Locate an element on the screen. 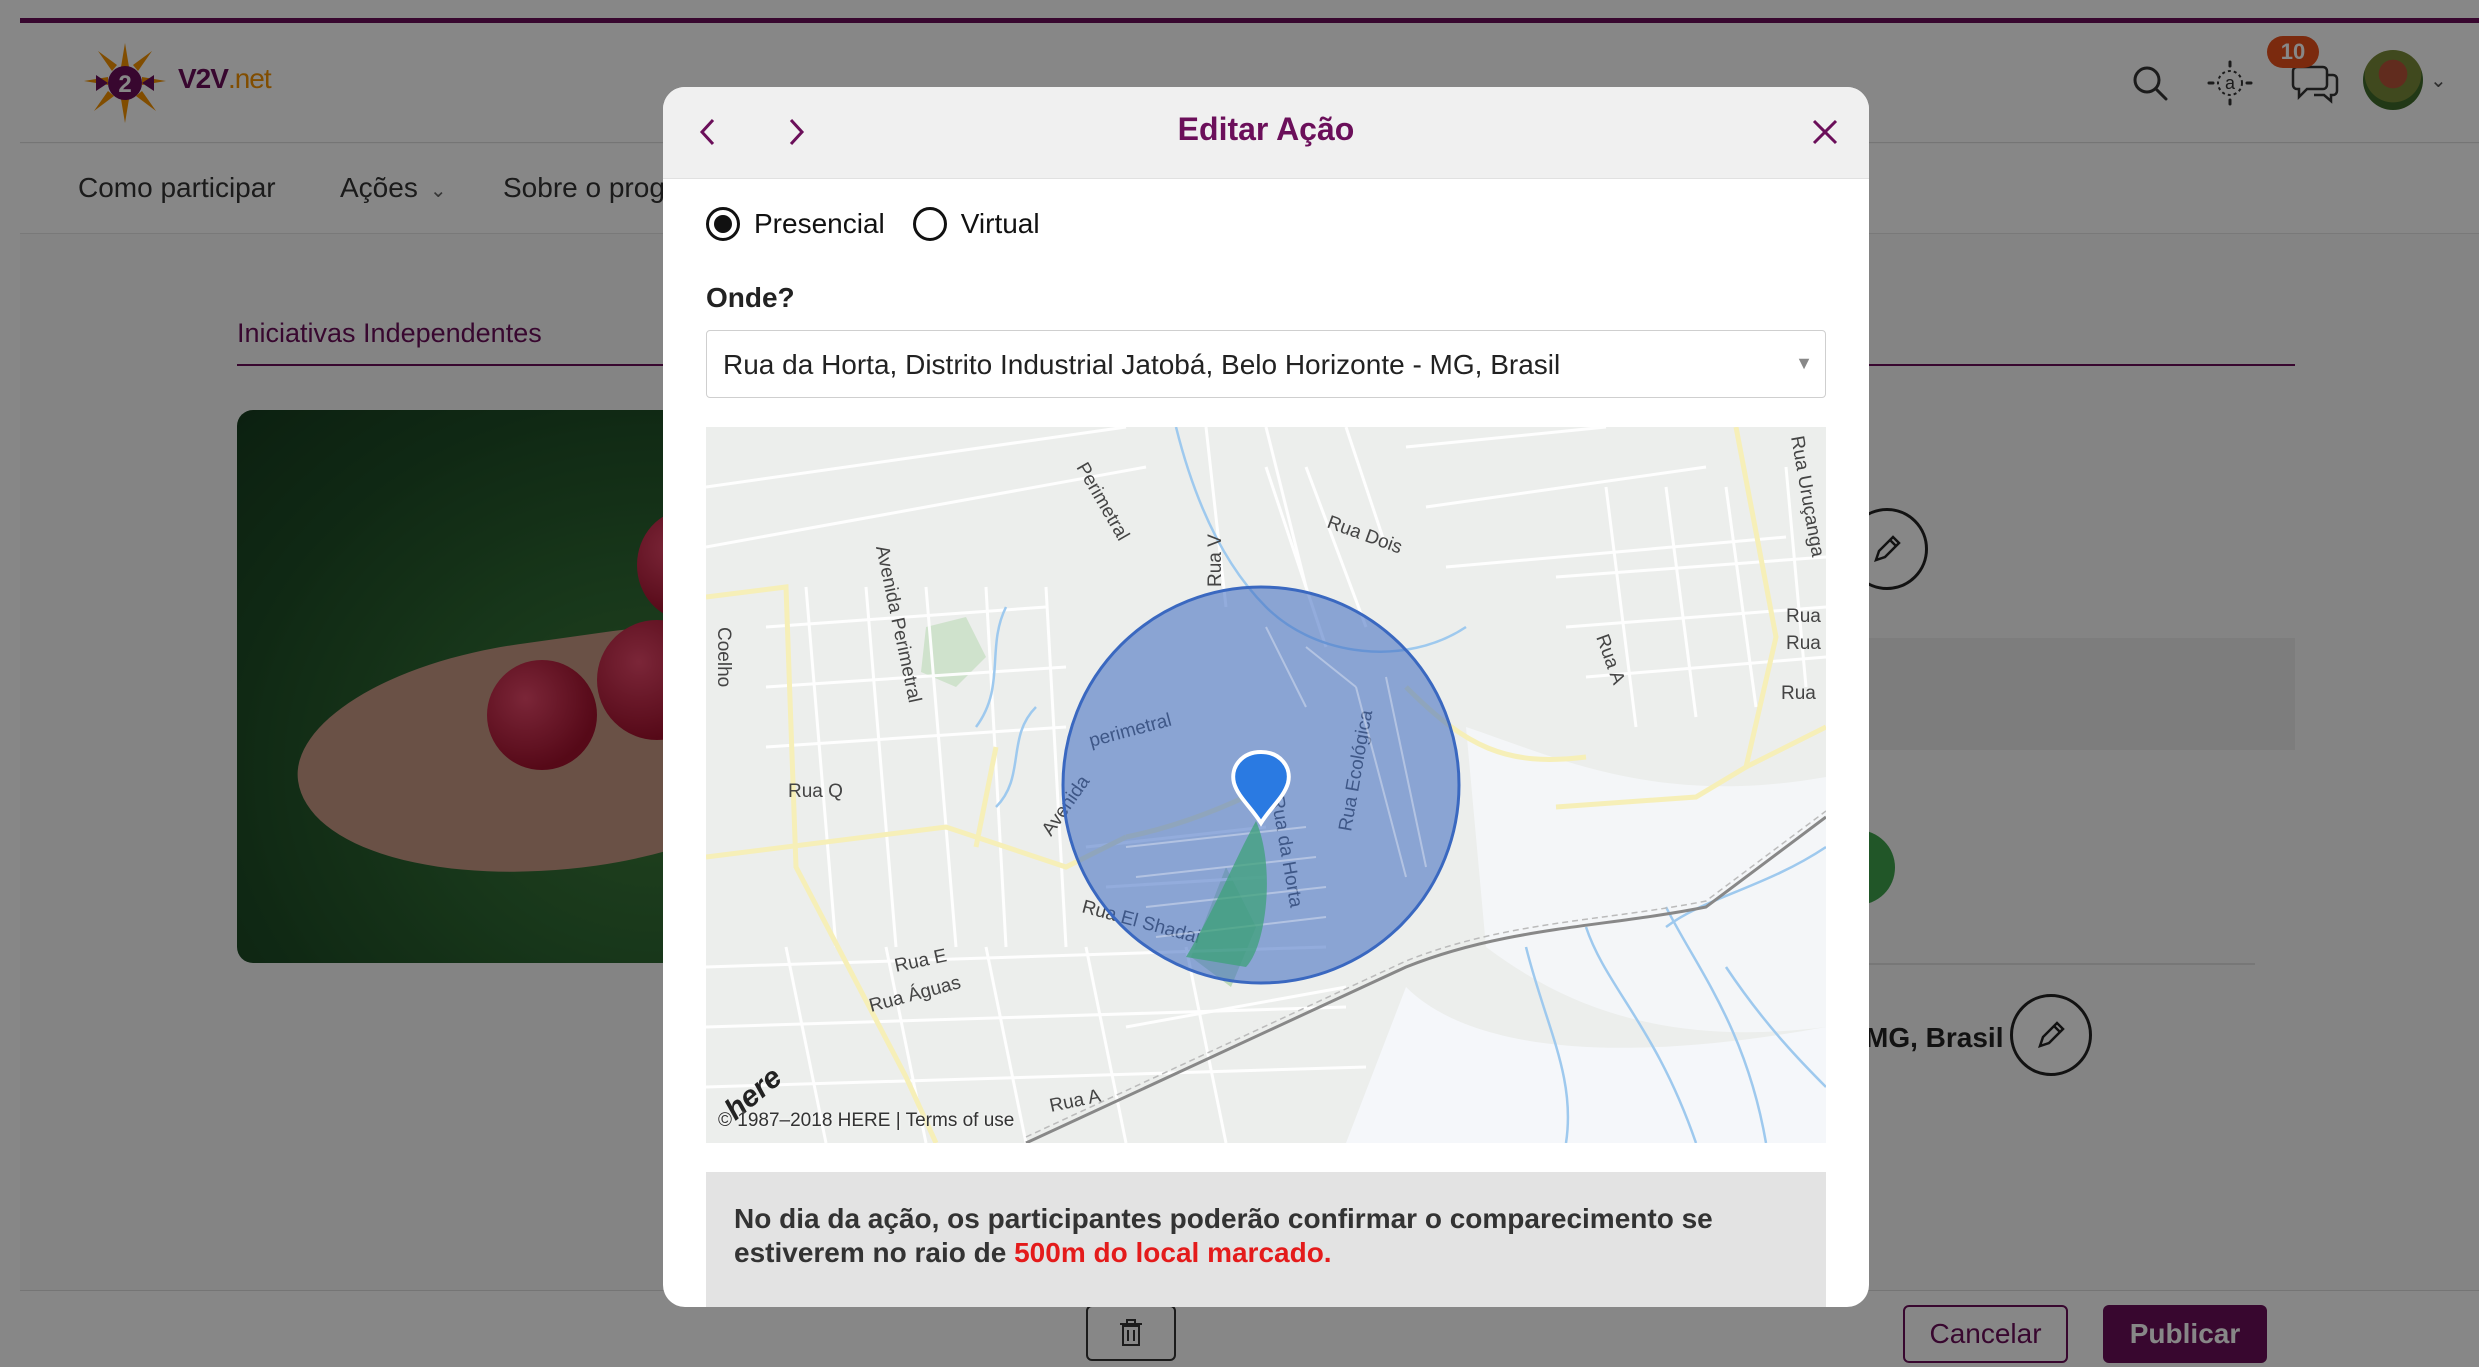 The image size is (2479, 1367). modal-header: Editar Ação is located at coordinates (1266, 133).